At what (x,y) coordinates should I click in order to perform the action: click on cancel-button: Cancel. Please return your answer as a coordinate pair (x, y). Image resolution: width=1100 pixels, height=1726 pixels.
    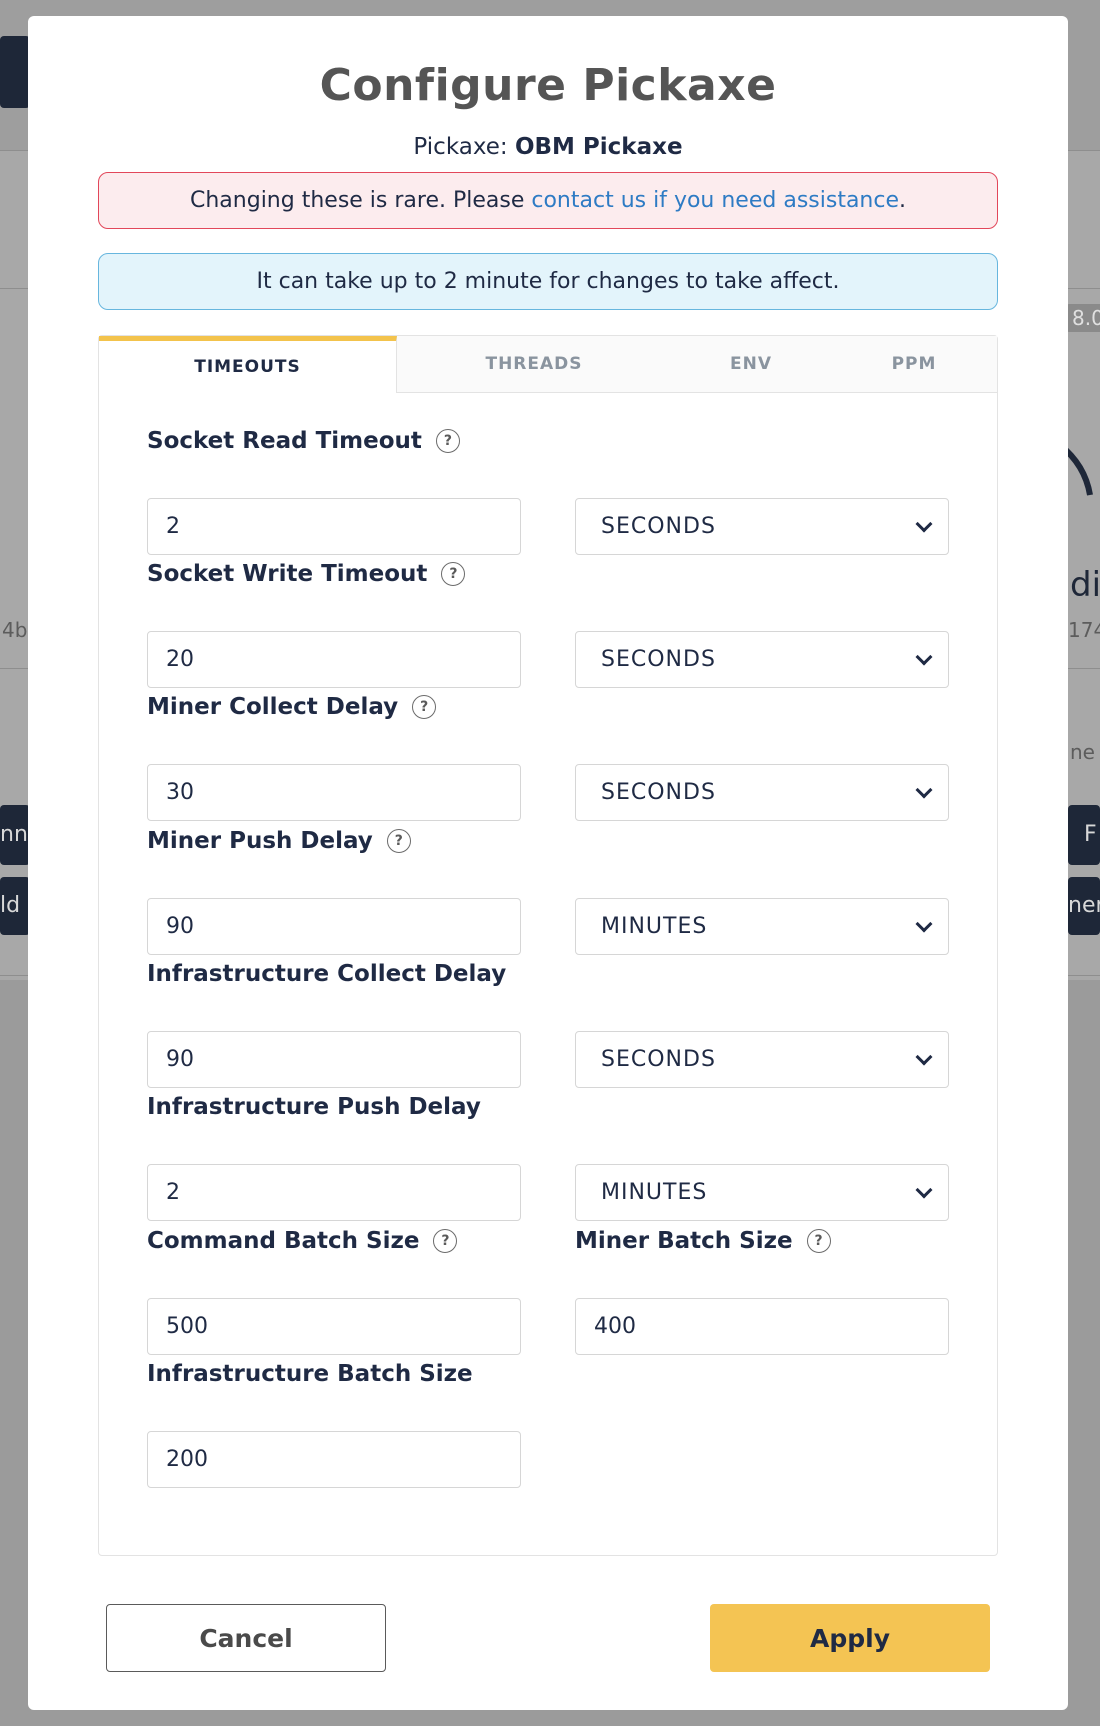
    Looking at the image, I should click on (246, 1638).